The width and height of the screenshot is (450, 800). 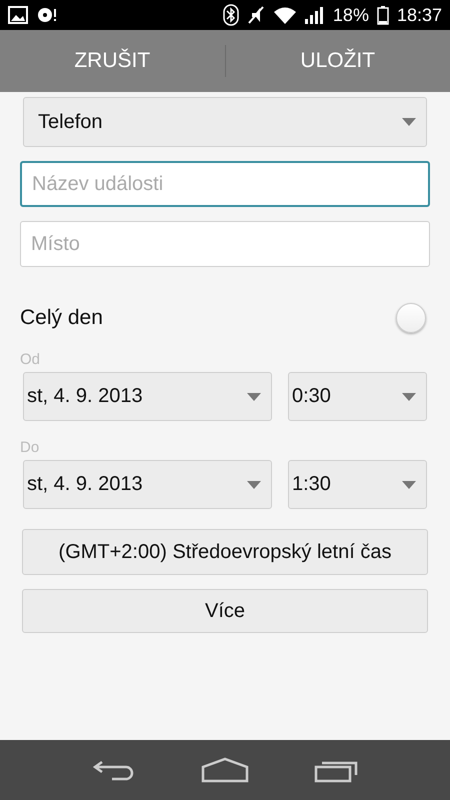 What do you see at coordinates (284, 15) in the screenshot?
I see `wifi-icon` at bounding box center [284, 15].